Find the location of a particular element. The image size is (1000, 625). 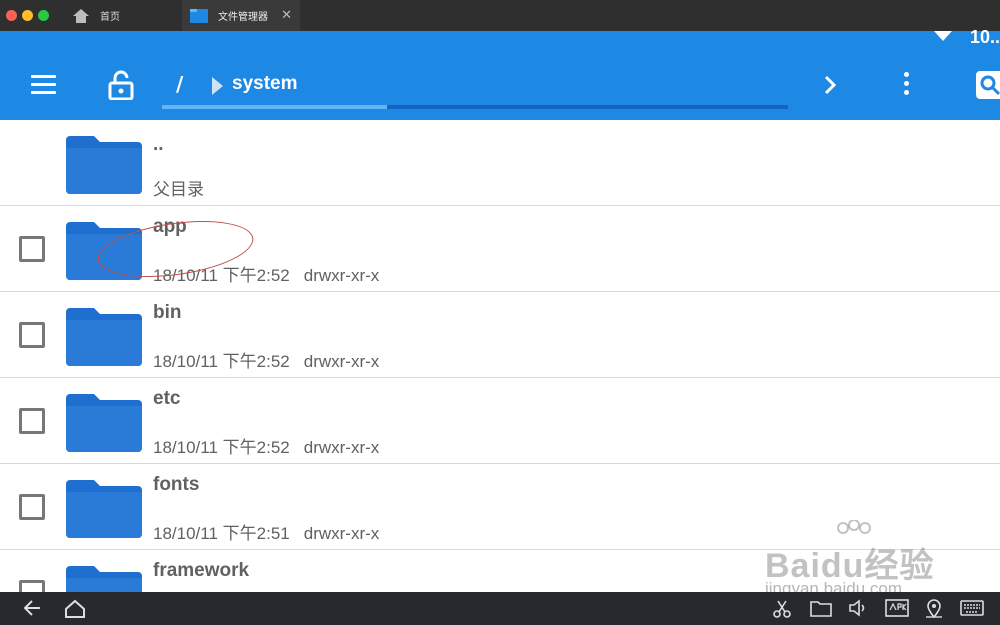

minimize-window-button is located at coordinates (27, 15).